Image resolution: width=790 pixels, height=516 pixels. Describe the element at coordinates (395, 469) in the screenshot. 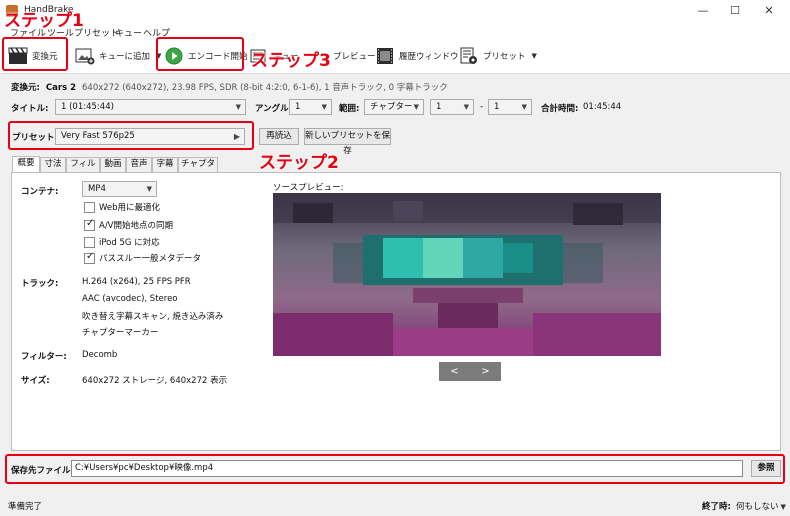

I see `save-file-highlight-box` at that location.